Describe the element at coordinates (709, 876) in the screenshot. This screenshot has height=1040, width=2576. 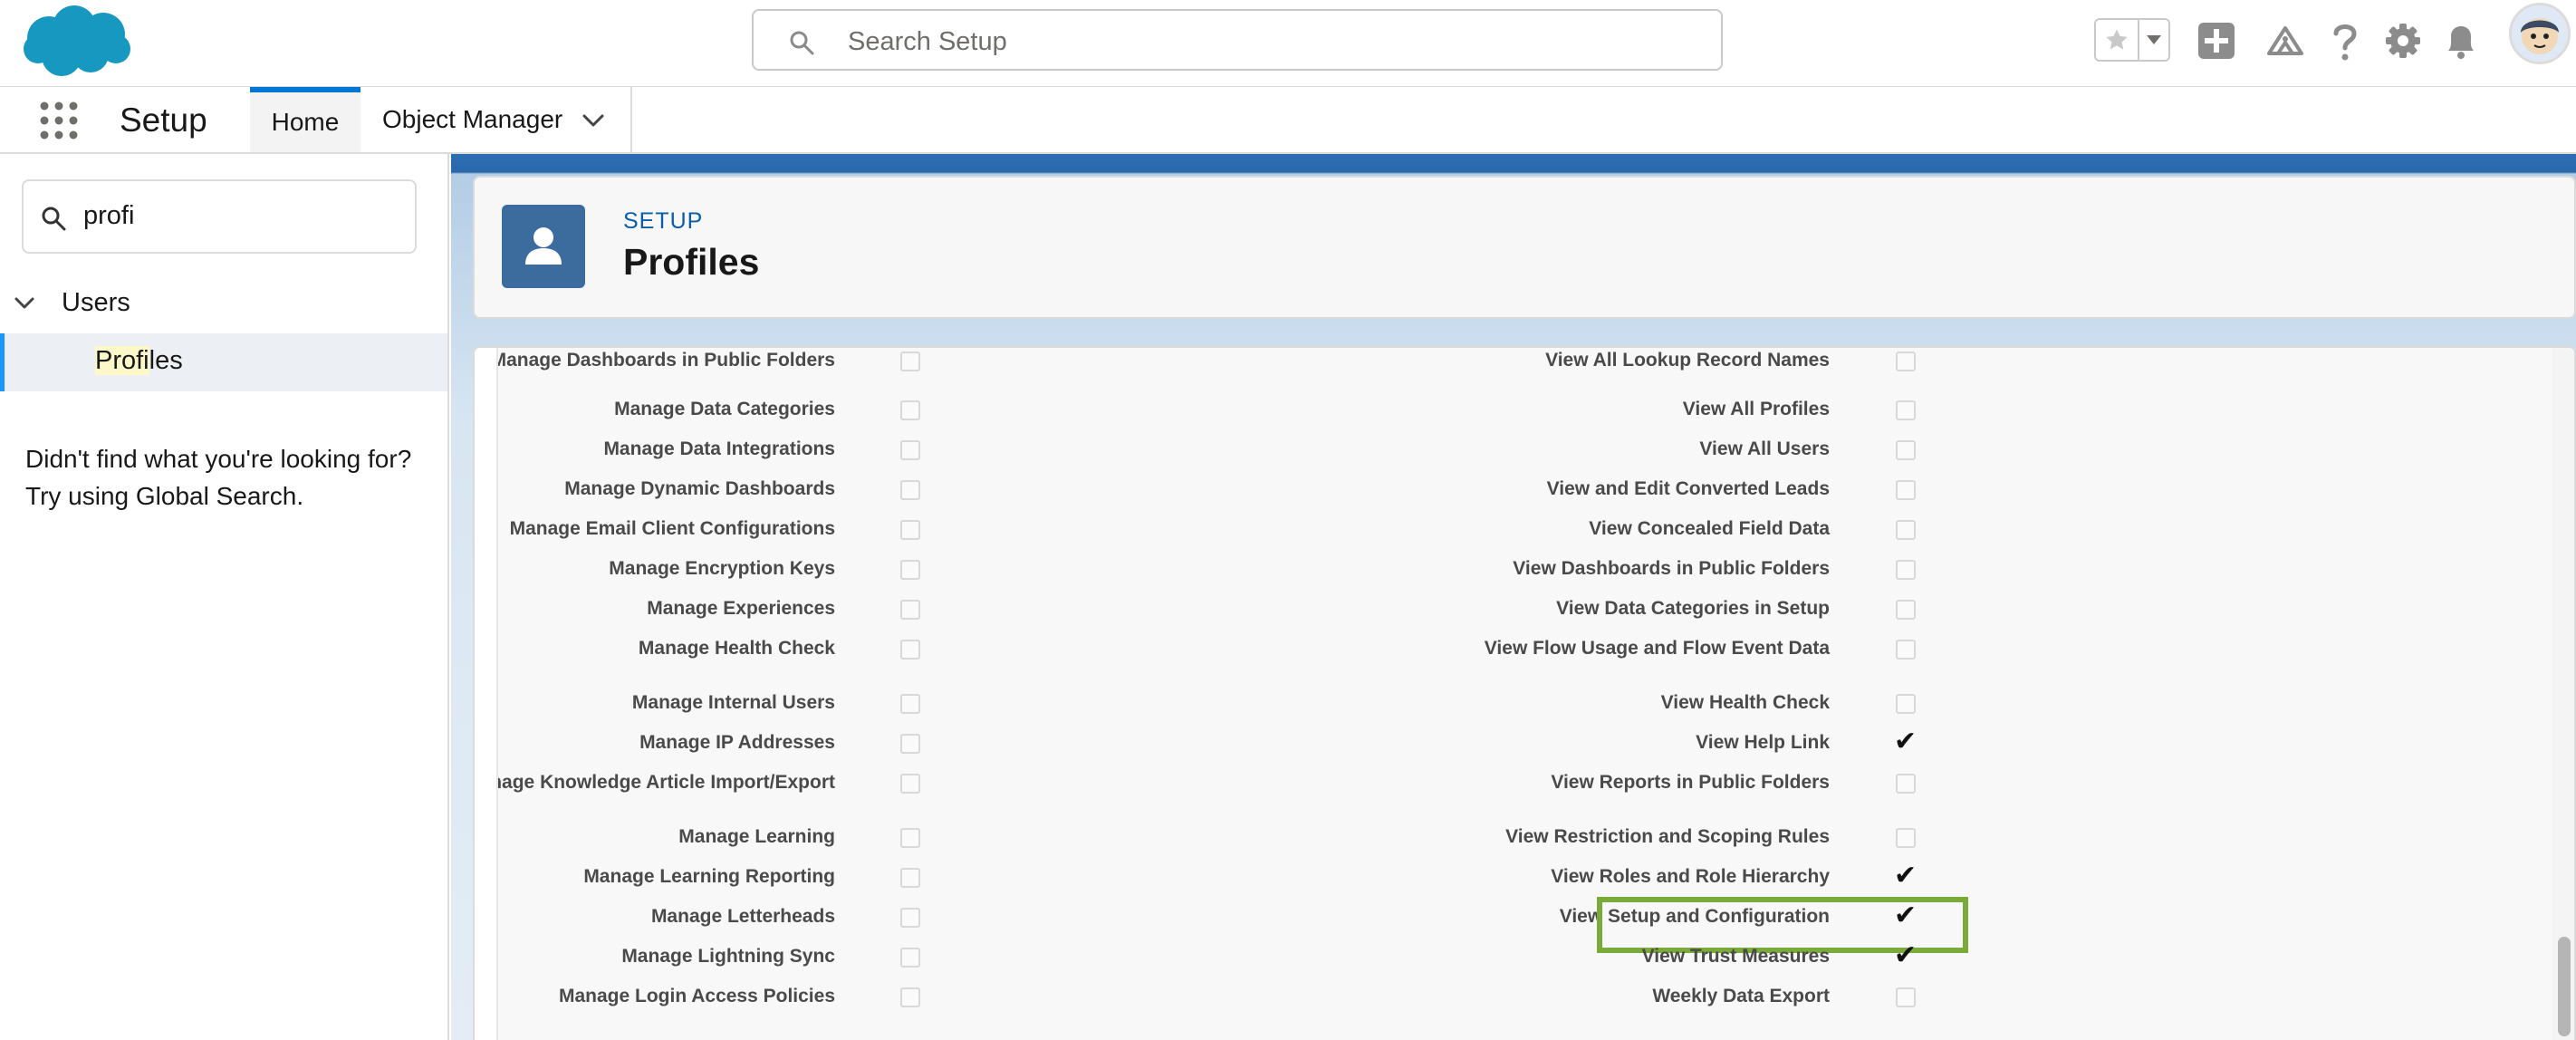
I see `permission-label: Manage Learning Reporting` at that location.